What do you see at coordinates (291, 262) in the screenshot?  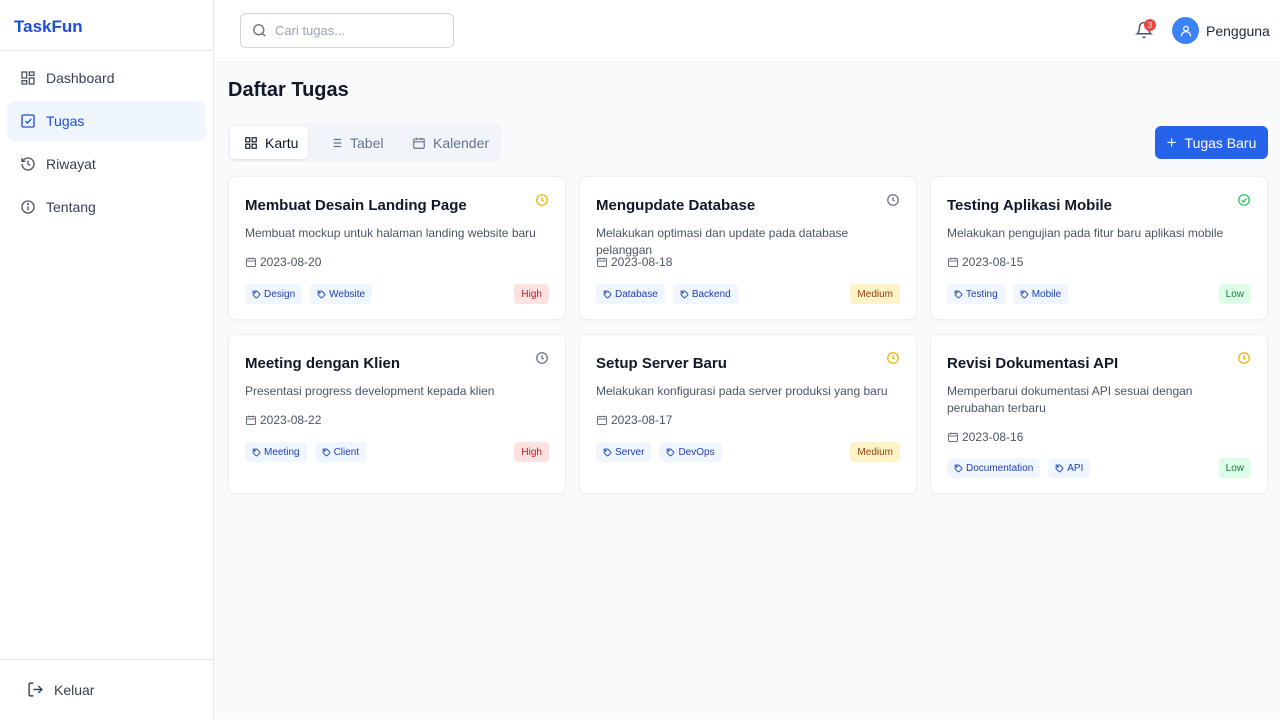 I see `task-date-text: 2023-08-20` at bounding box center [291, 262].